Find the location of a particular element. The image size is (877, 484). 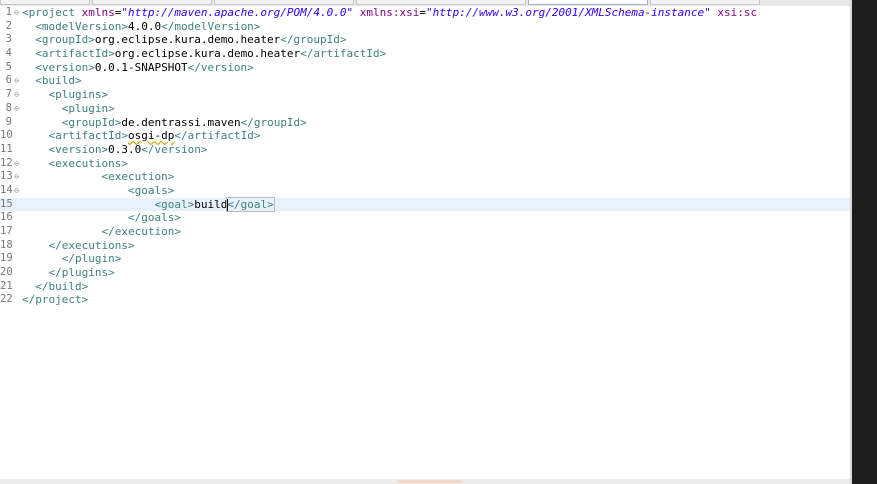

code-text: </executions> is located at coordinates (78, 246).